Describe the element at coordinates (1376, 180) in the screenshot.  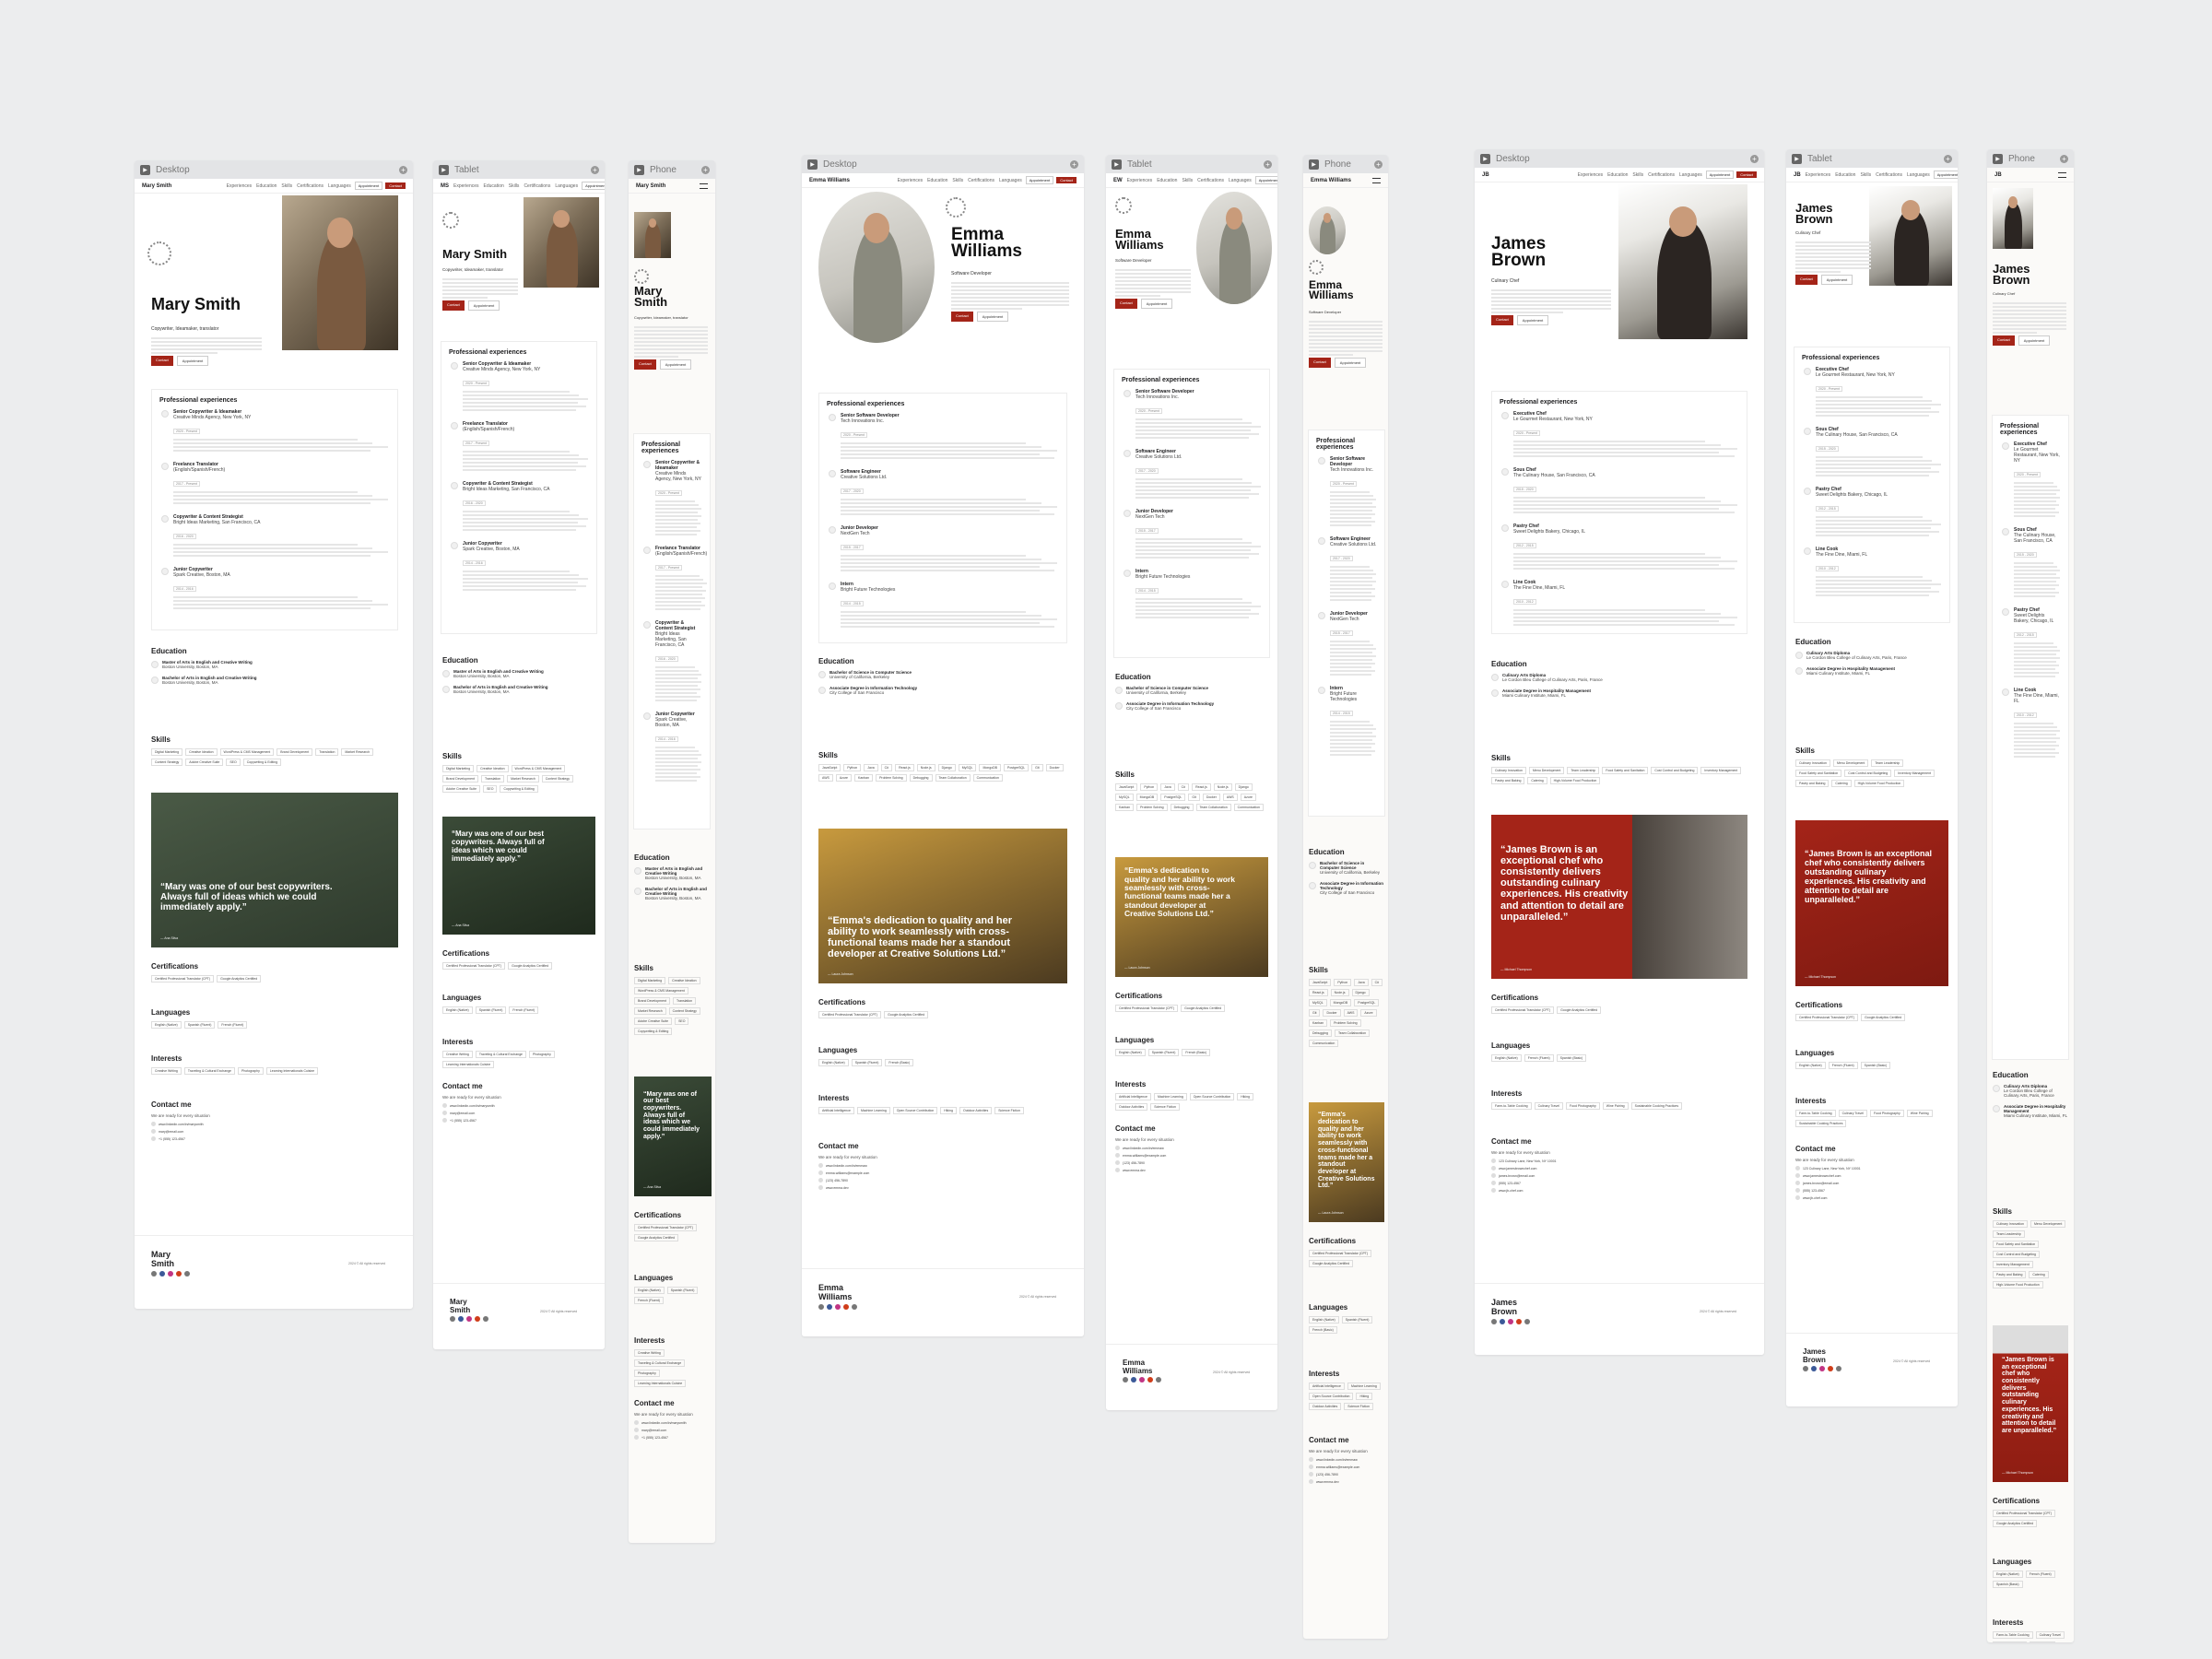
I see `menu-icon` at that location.